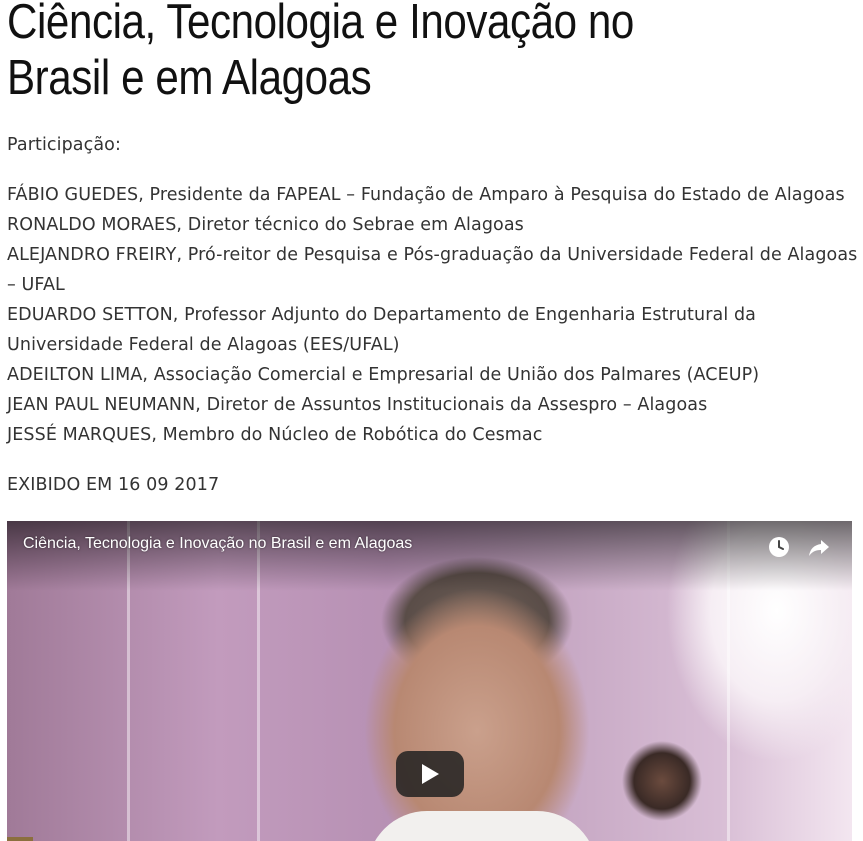 This screenshot has height=841, width=863. Describe the element at coordinates (779, 547) in the screenshot. I see `watch-later-icon` at that location.